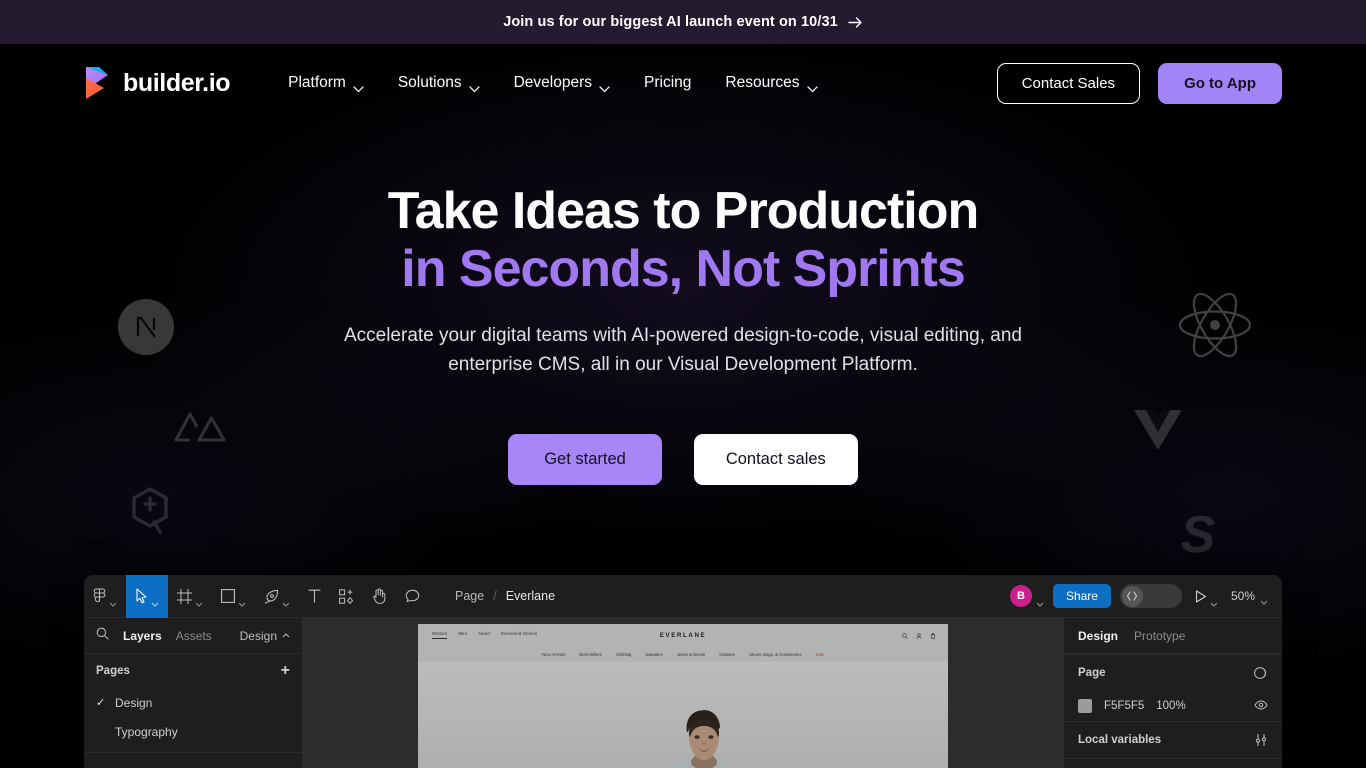 Image resolution: width=1366 pixels, height=768 pixels. I want to click on eye-icon, so click(1261, 706).